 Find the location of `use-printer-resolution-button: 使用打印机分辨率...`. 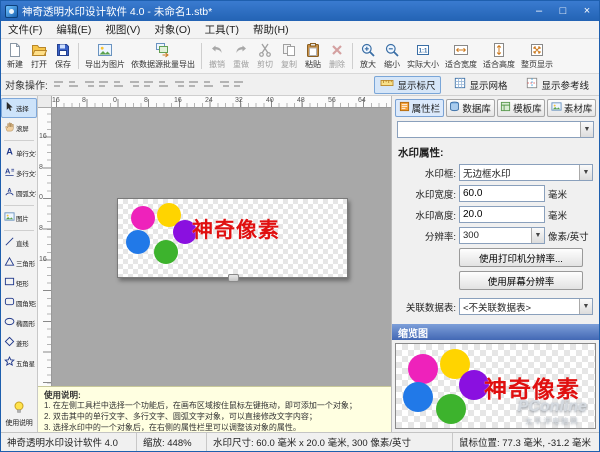

use-printer-resolution-button: 使用打印机分辨率... is located at coordinates (521, 257).